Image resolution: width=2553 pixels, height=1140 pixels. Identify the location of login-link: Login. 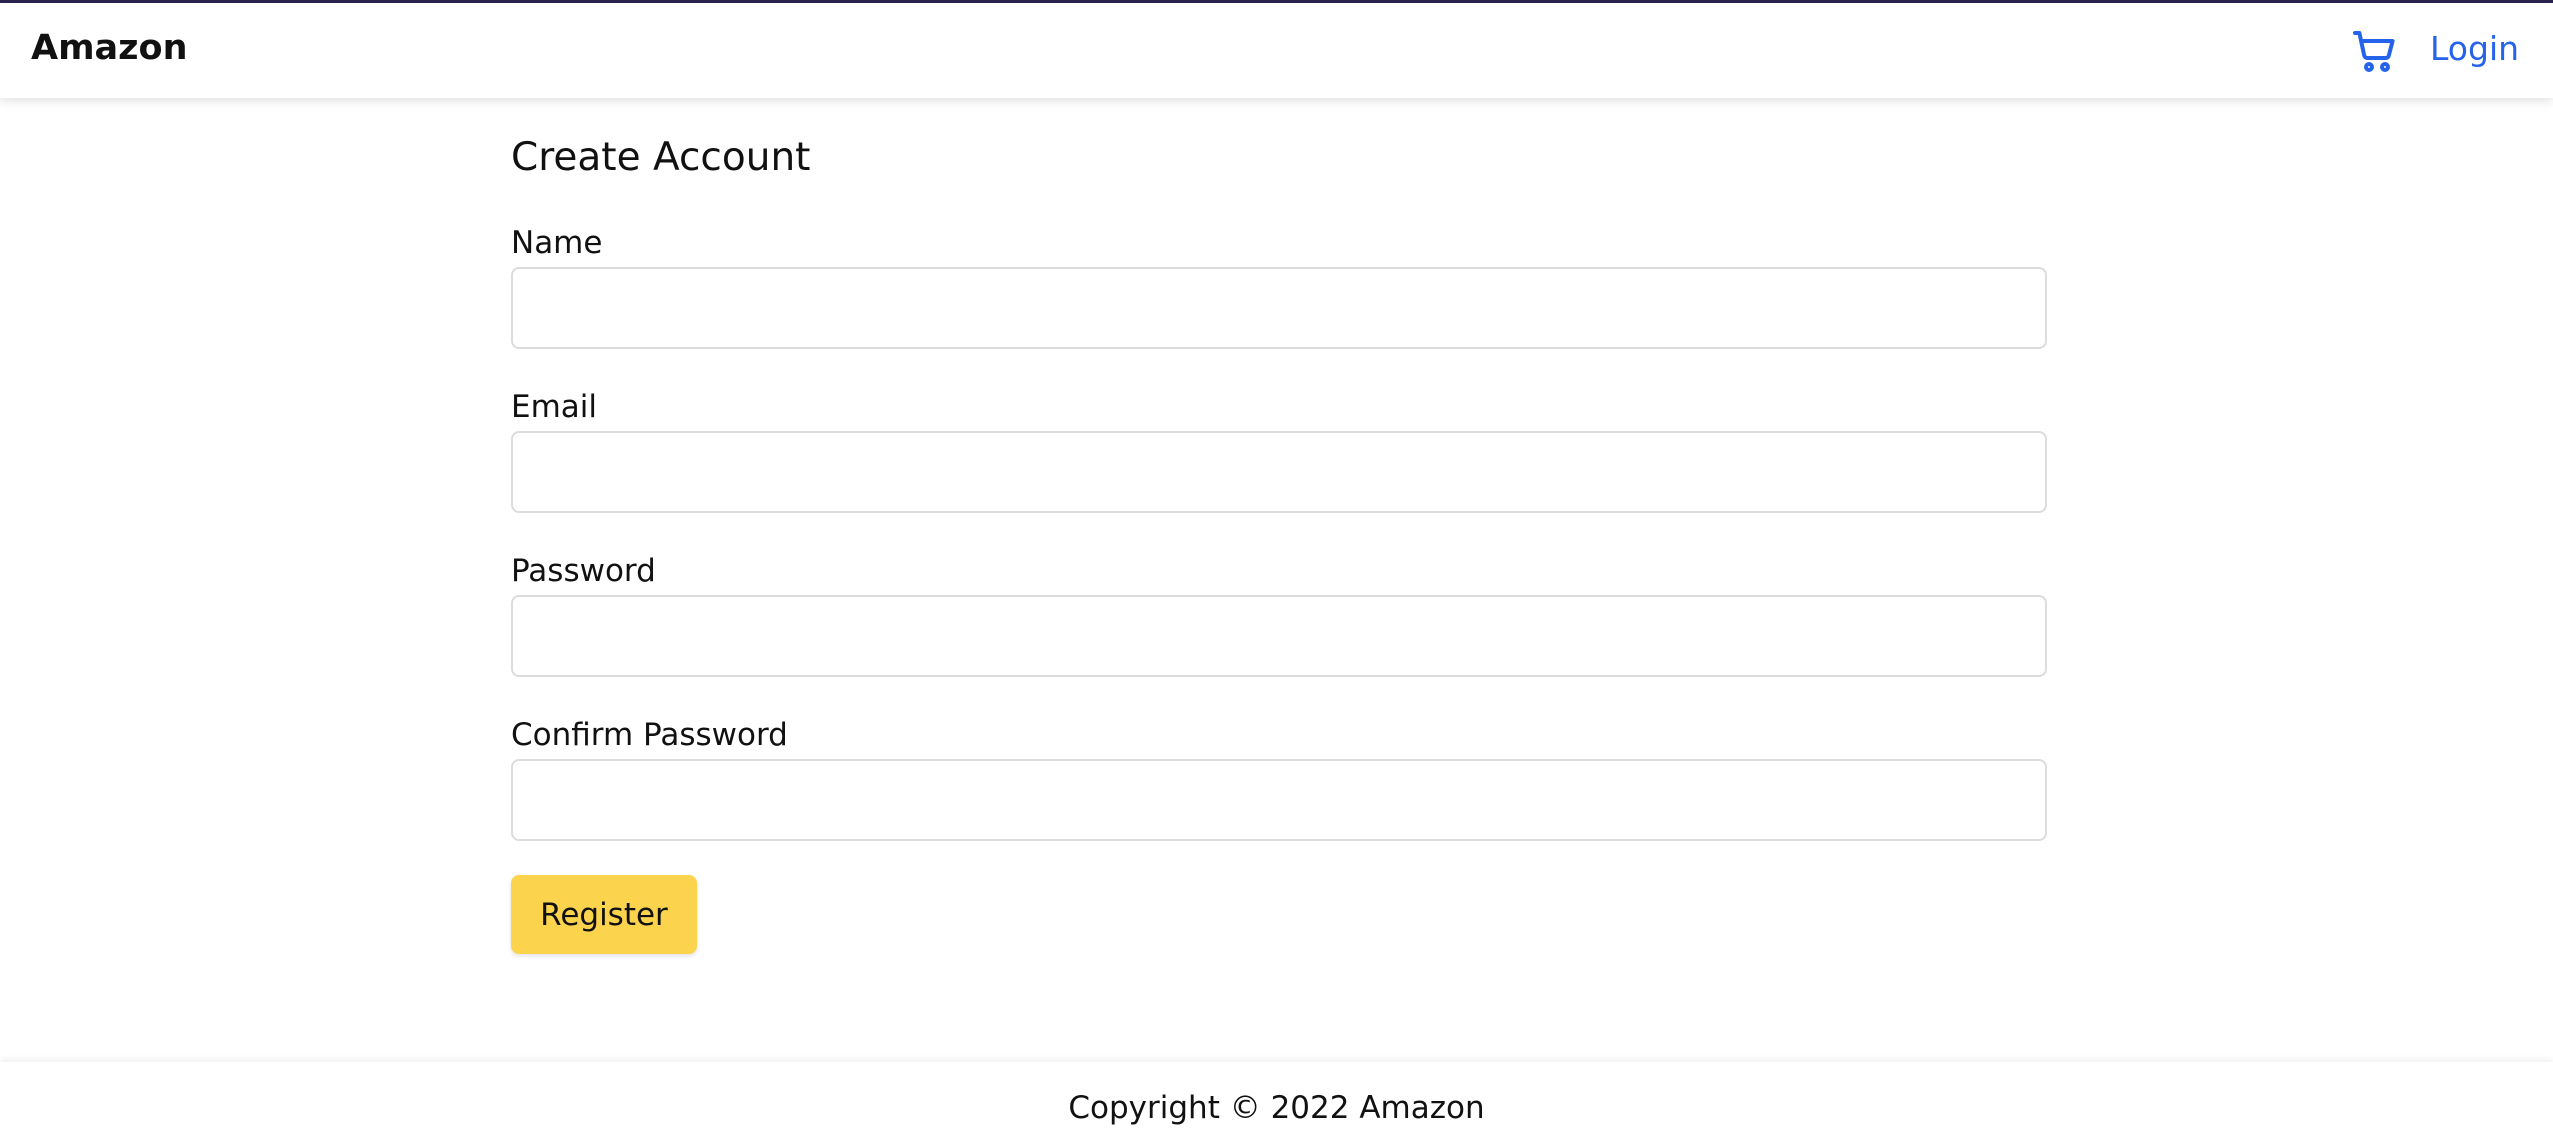
(2474, 49).